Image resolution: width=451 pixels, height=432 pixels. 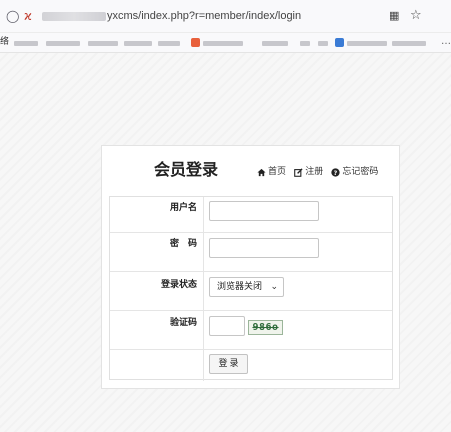 I want to click on password-input, so click(x=264, y=248).